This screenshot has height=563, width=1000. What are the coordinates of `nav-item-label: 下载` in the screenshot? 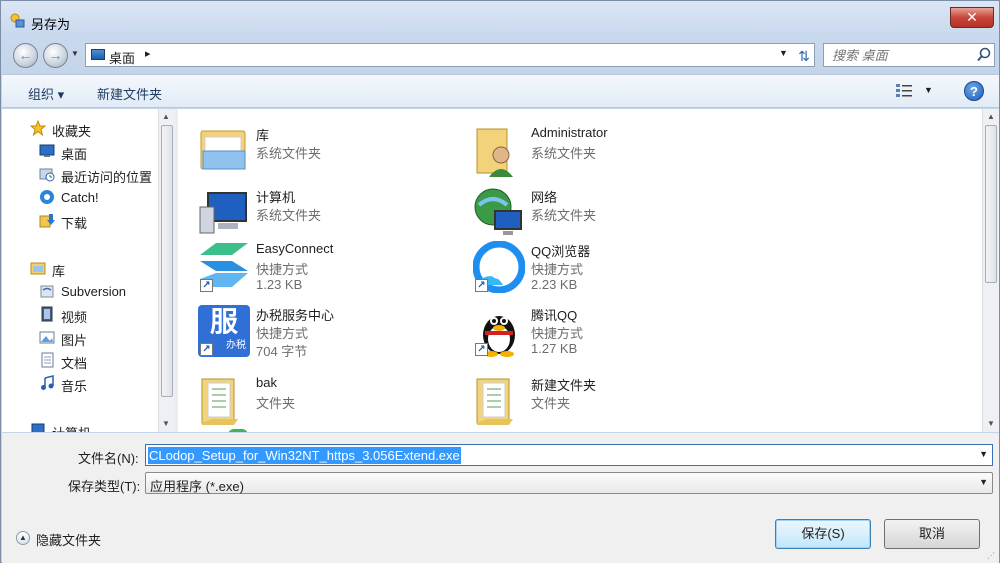 It's located at (74, 223).